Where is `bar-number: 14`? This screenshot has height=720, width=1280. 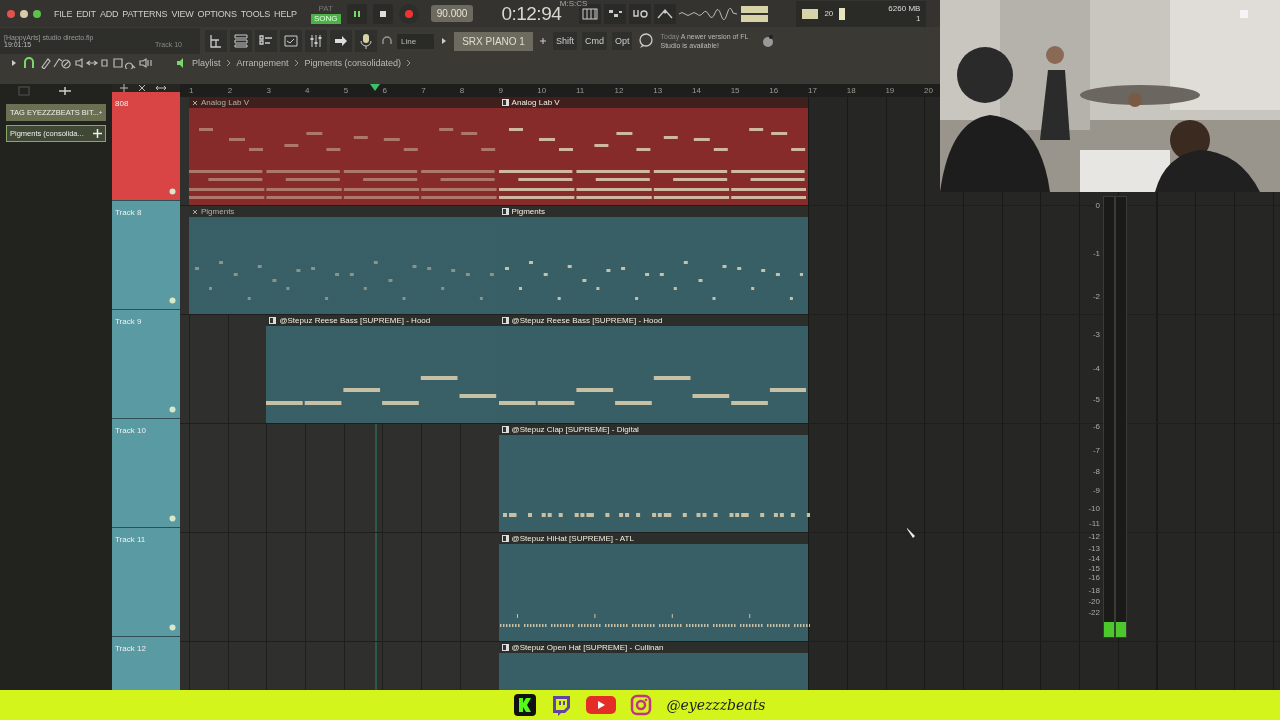
bar-number: 14 is located at coordinates (696, 90).